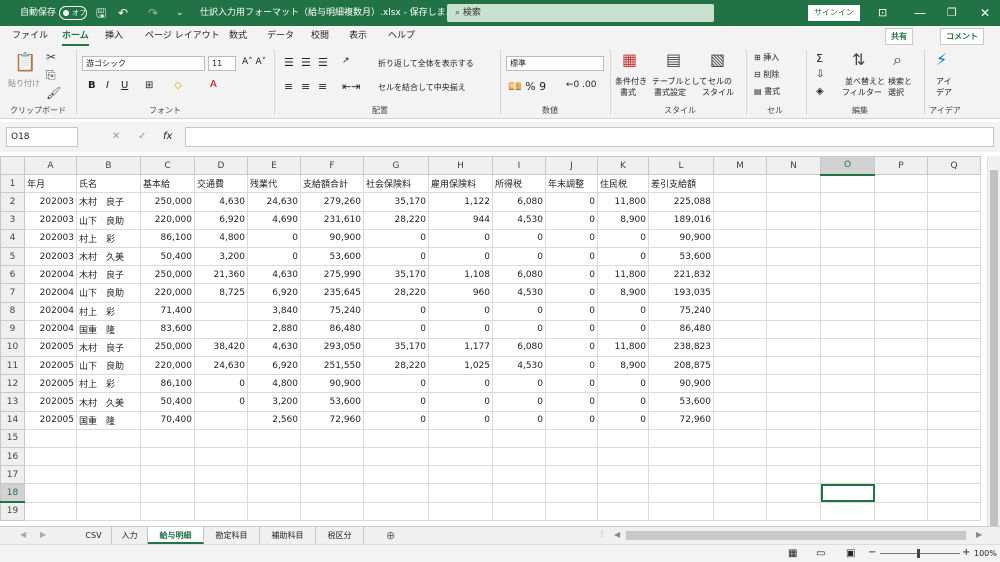  I want to click on find-select-icon: ⌕, so click(897, 60).